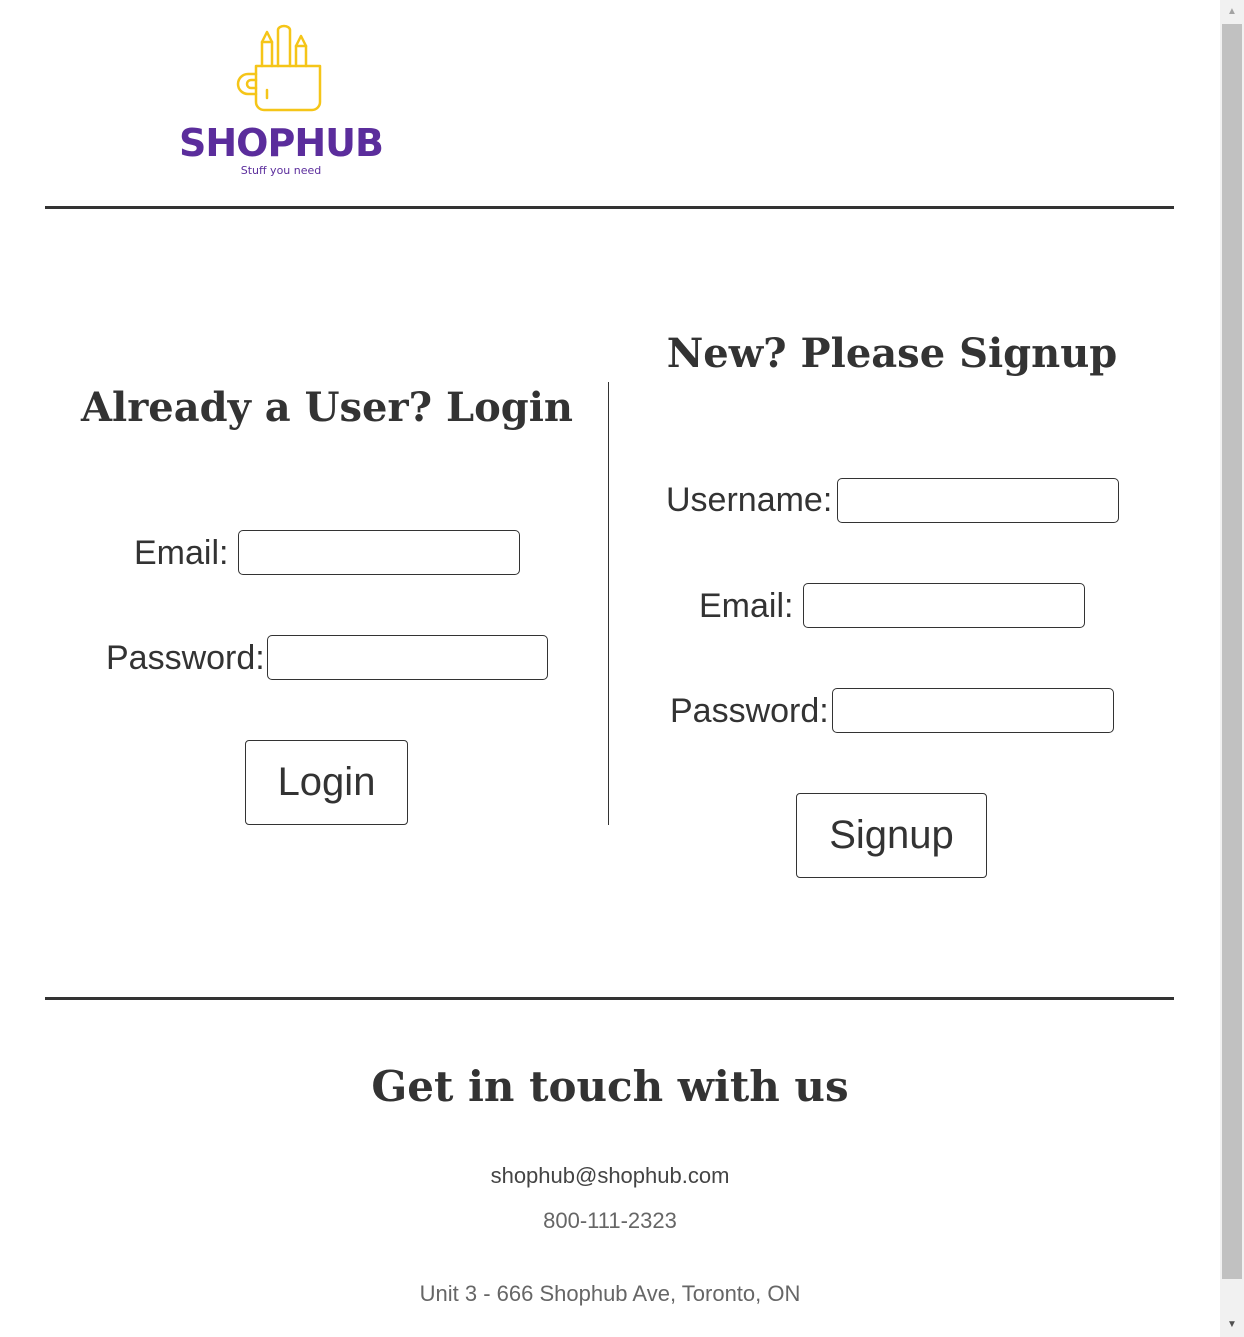 The height and width of the screenshot is (1337, 1244). I want to click on login-password-label: Password:, so click(185, 658).